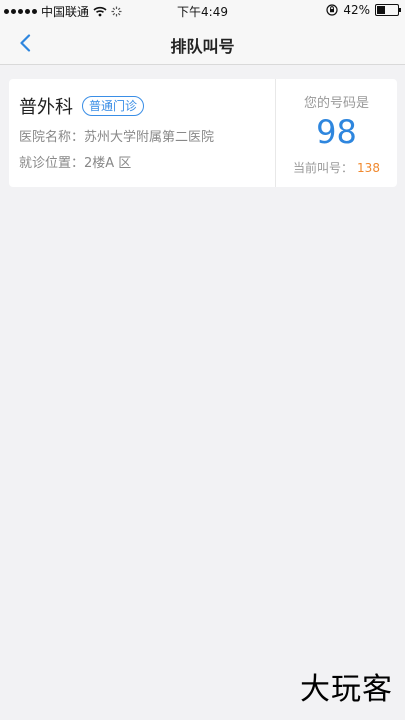 The image size is (405, 720). Describe the element at coordinates (202, 11) in the screenshot. I see `status-bar: 中国联通 下午4:49 42%` at that location.